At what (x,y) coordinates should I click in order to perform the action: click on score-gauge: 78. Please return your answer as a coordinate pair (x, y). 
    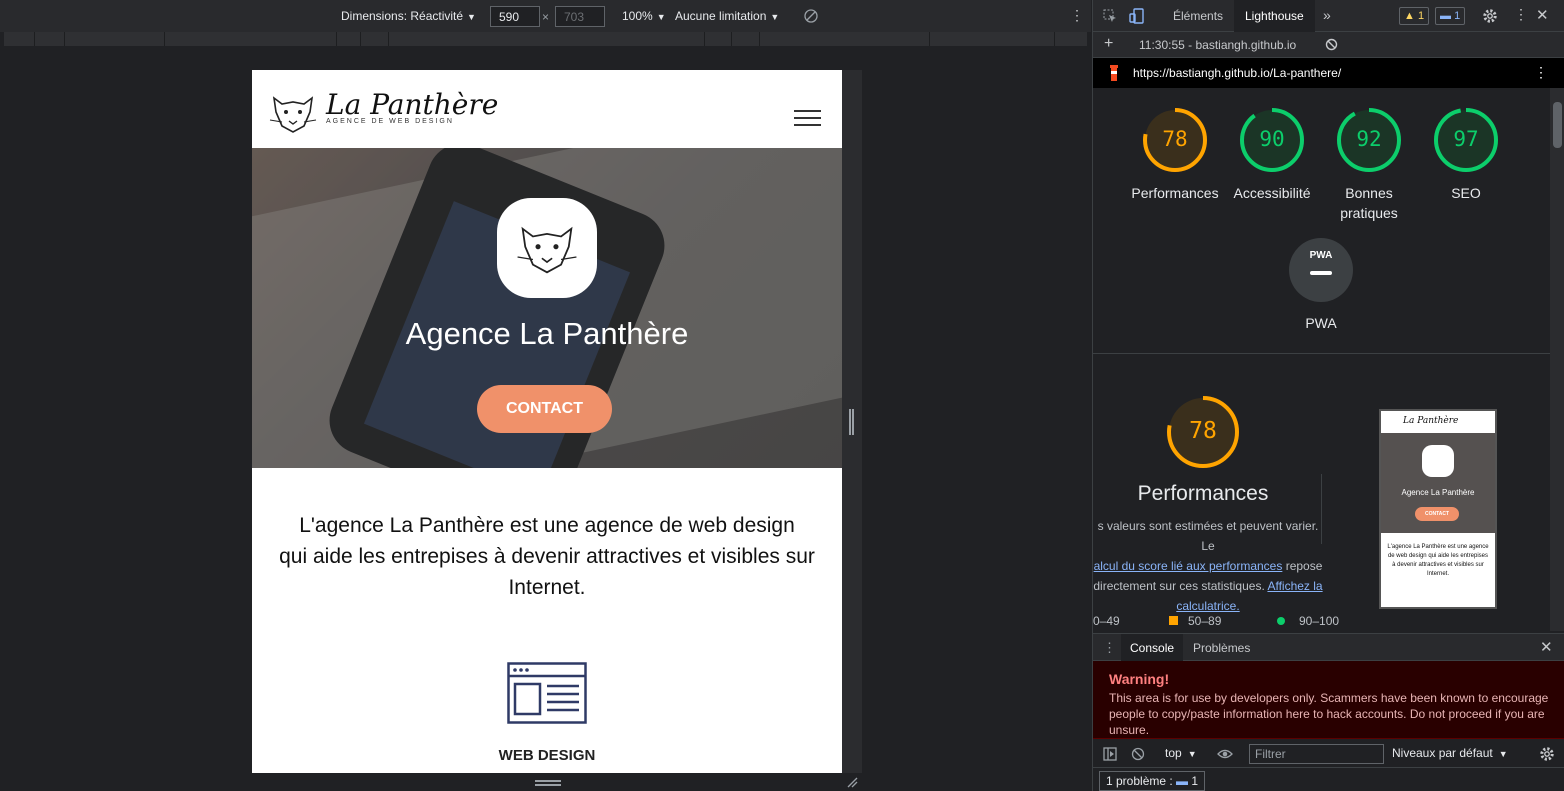
    Looking at the image, I should click on (1175, 140).